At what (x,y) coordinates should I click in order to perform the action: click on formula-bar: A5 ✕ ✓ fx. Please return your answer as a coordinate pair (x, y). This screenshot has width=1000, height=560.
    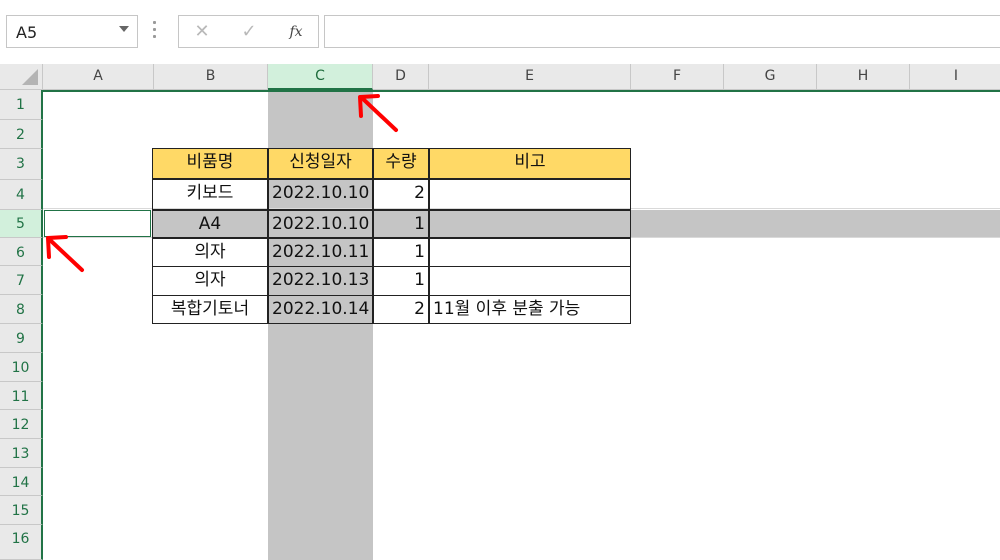
    Looking at the image, I should click on (500, 32).